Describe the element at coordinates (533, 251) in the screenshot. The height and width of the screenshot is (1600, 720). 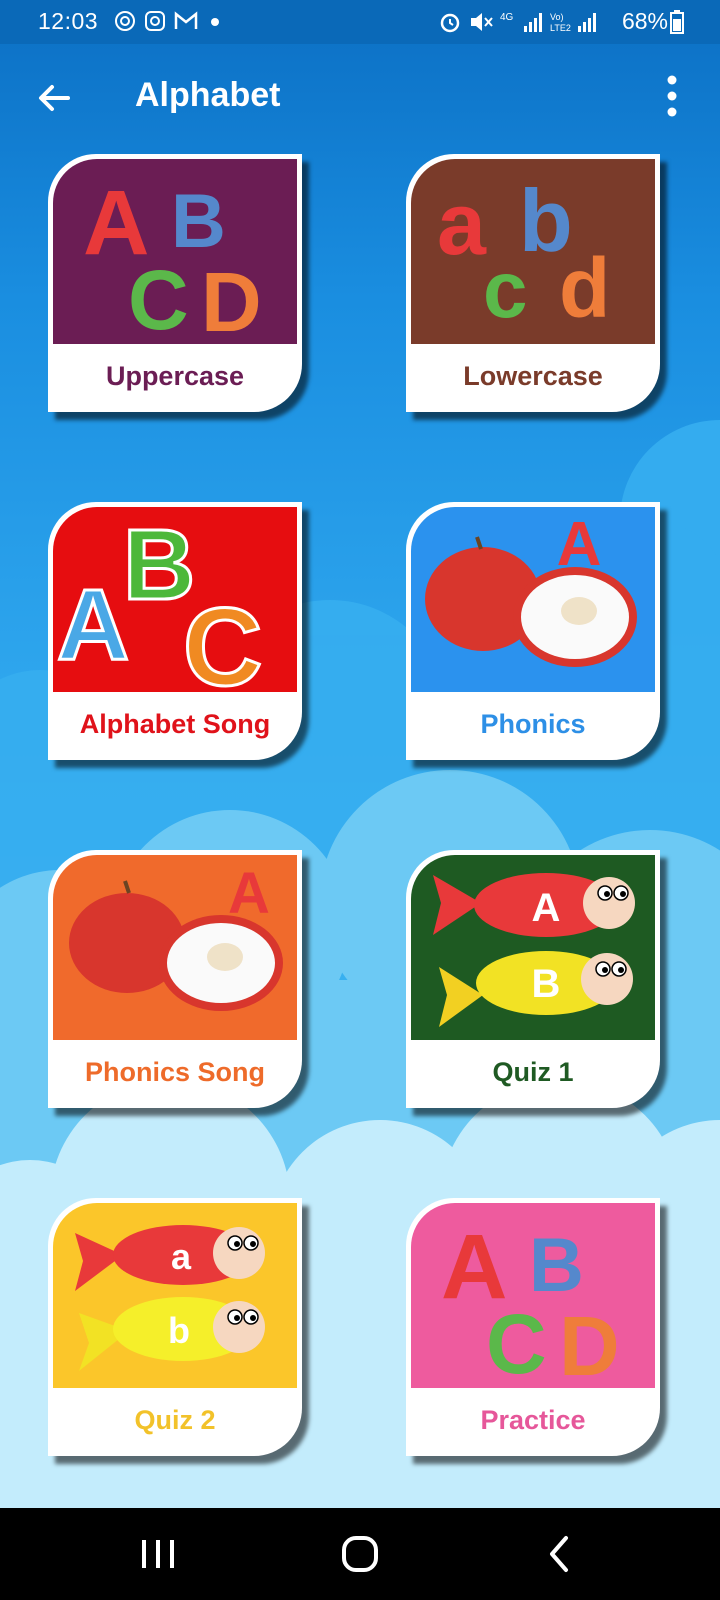
I see `lowercase-image: a b c d` at that location.